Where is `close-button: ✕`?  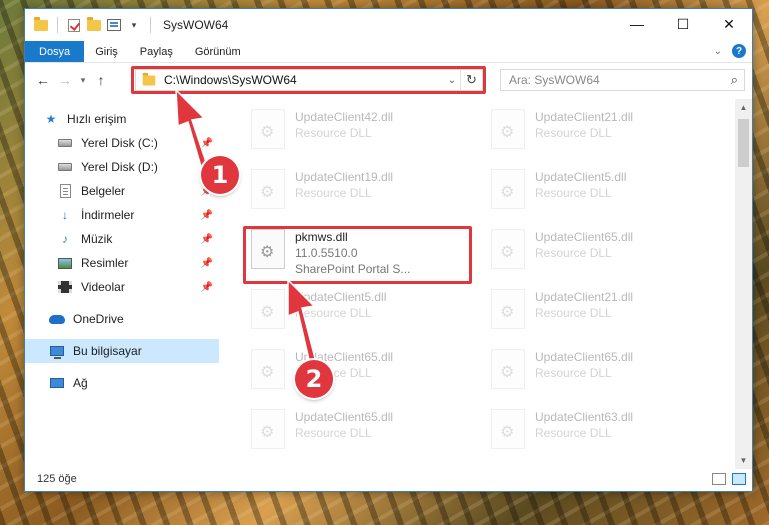 close-button: ✕ is located at coordinates (729, 24).